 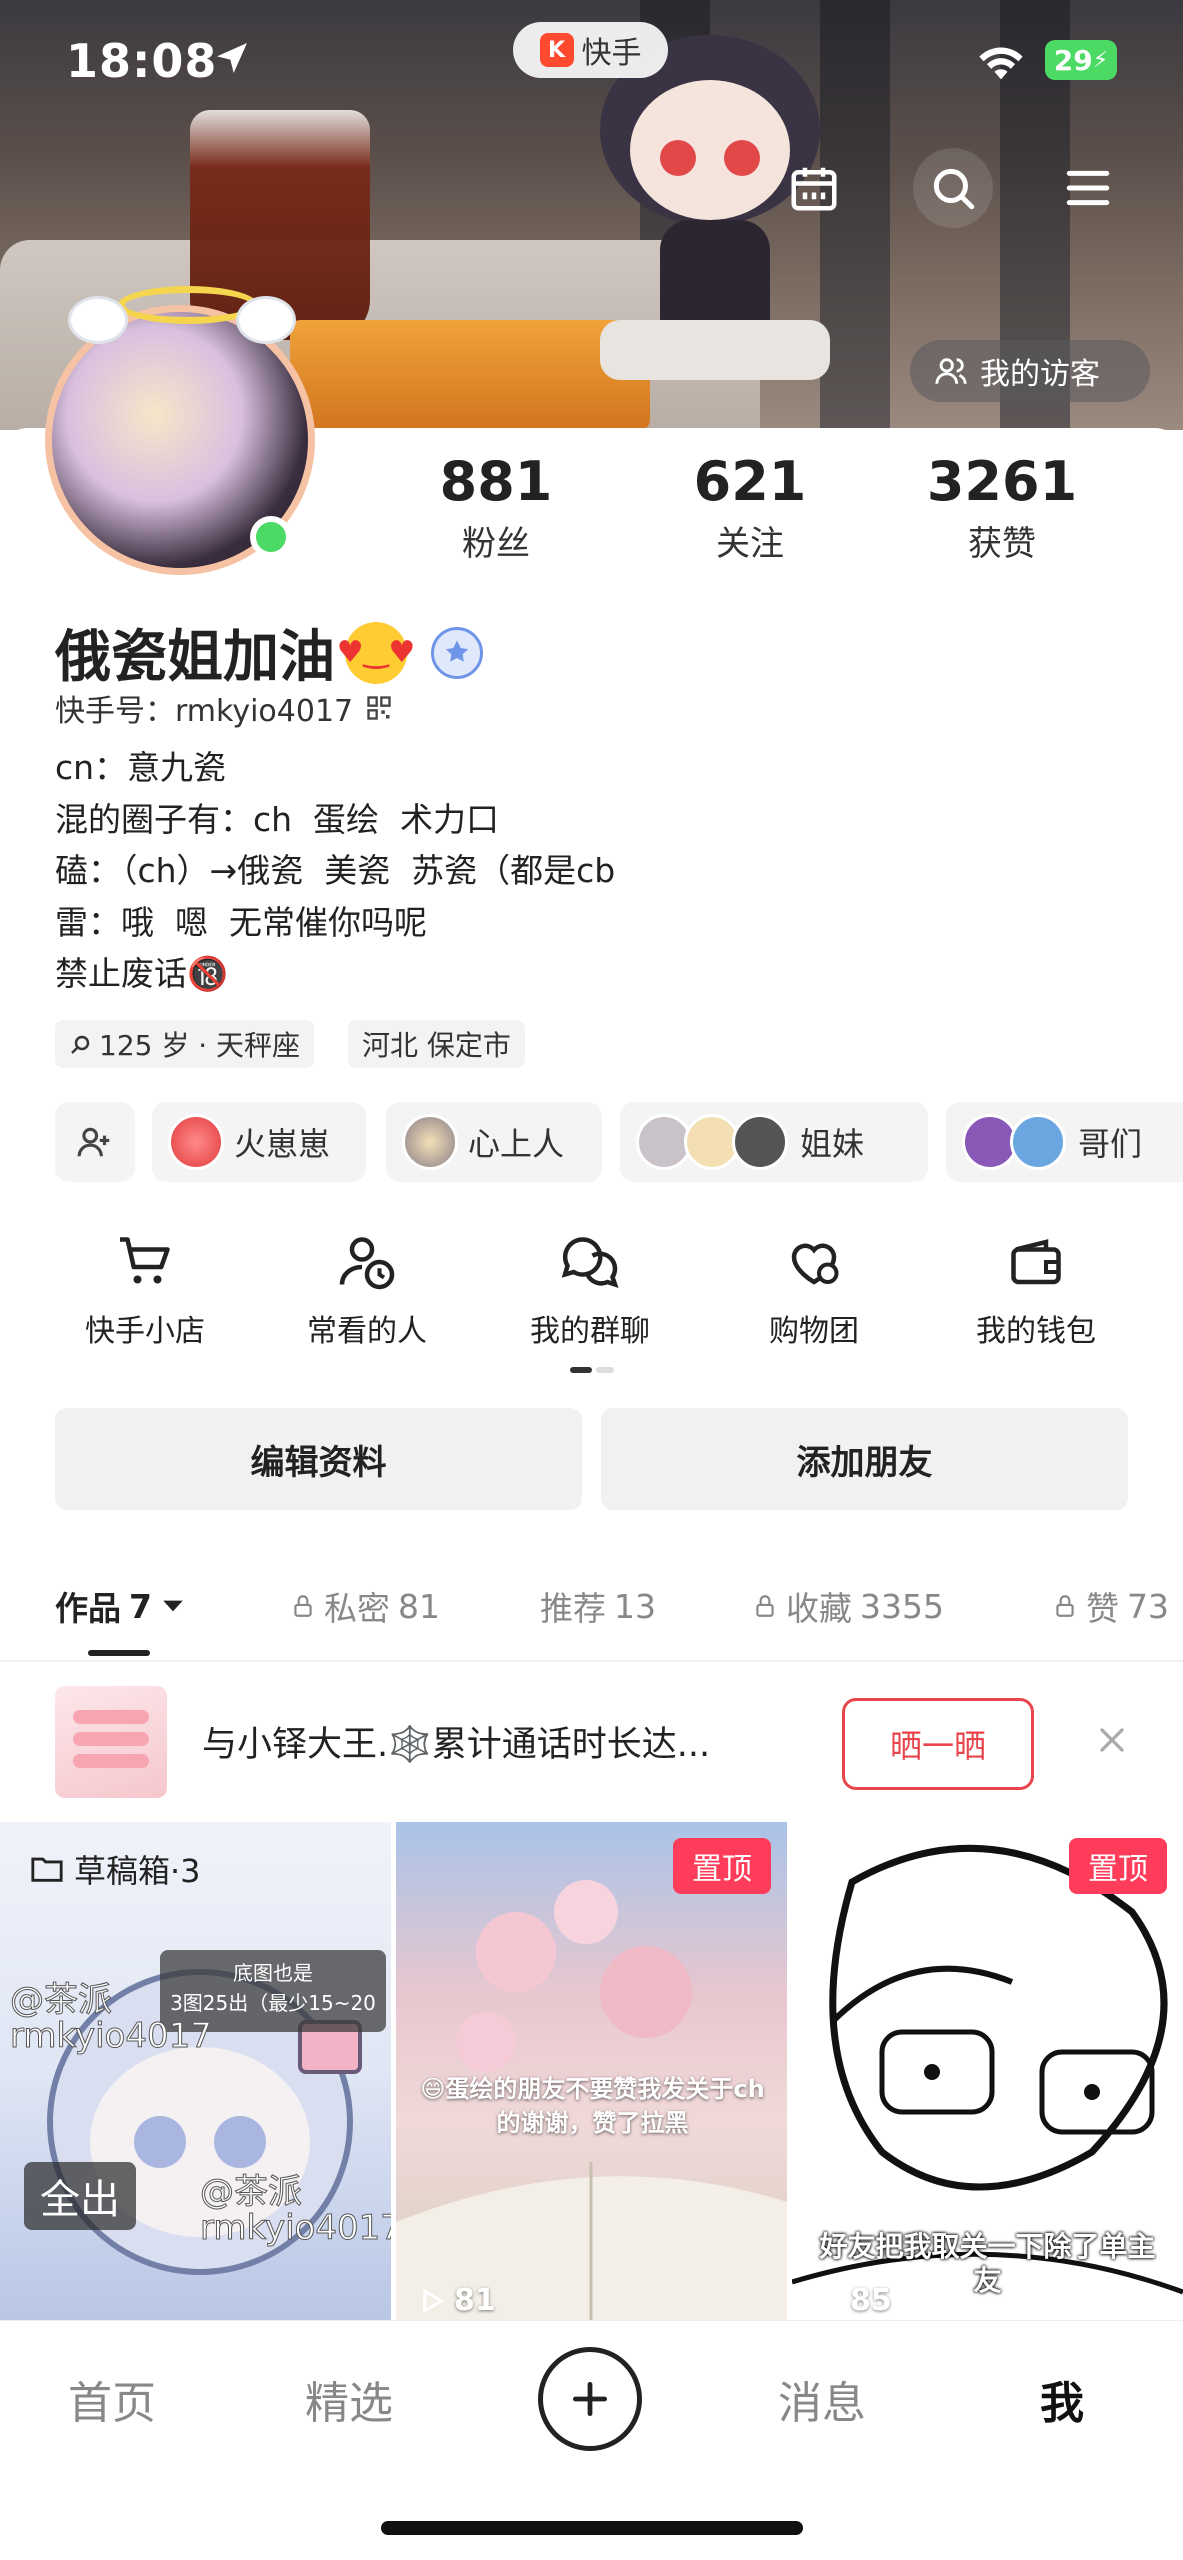 I want to click on friend-chip: 姐妹, so click(x=774, y=1142).